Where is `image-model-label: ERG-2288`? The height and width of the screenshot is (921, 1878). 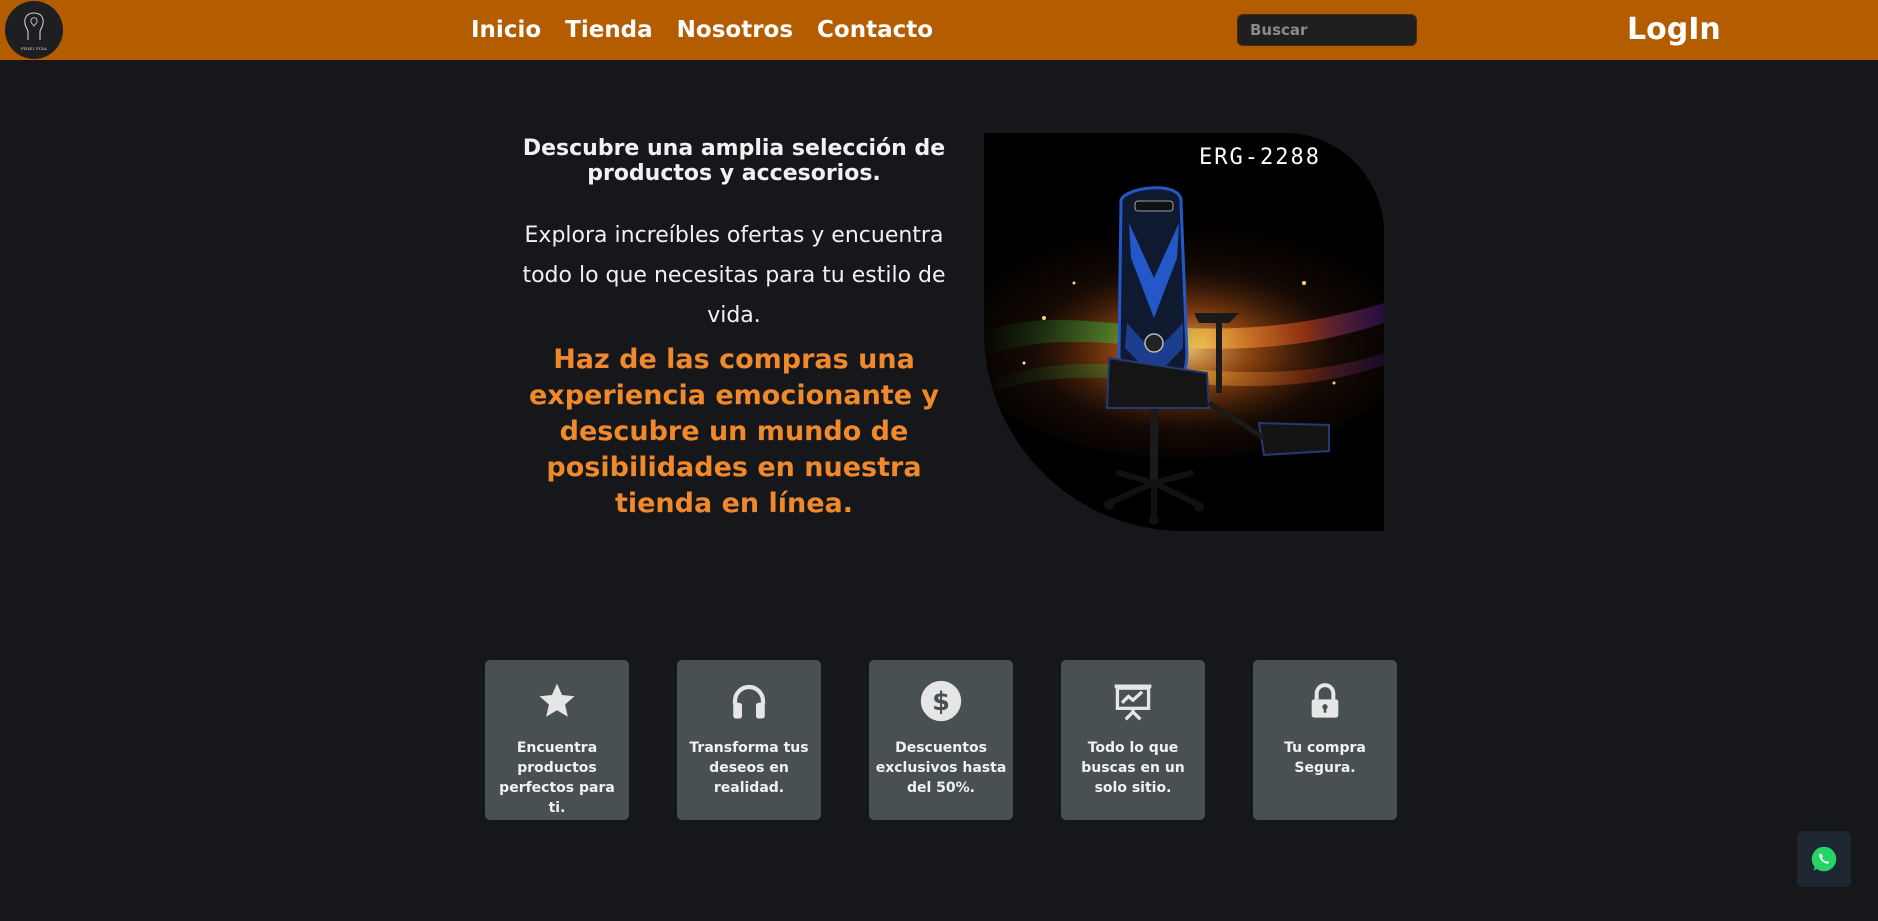 image-model-label: ERG-2288 is located at coordinates (1260, 157).